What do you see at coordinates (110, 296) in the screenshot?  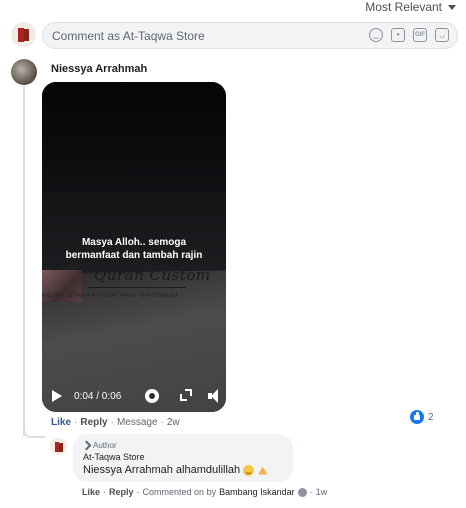 I see `video-brand-subtitle: HADIAH ISTIMEWA UNTUK YANG TERISTIMEWA` at bounding box center [110, 296].